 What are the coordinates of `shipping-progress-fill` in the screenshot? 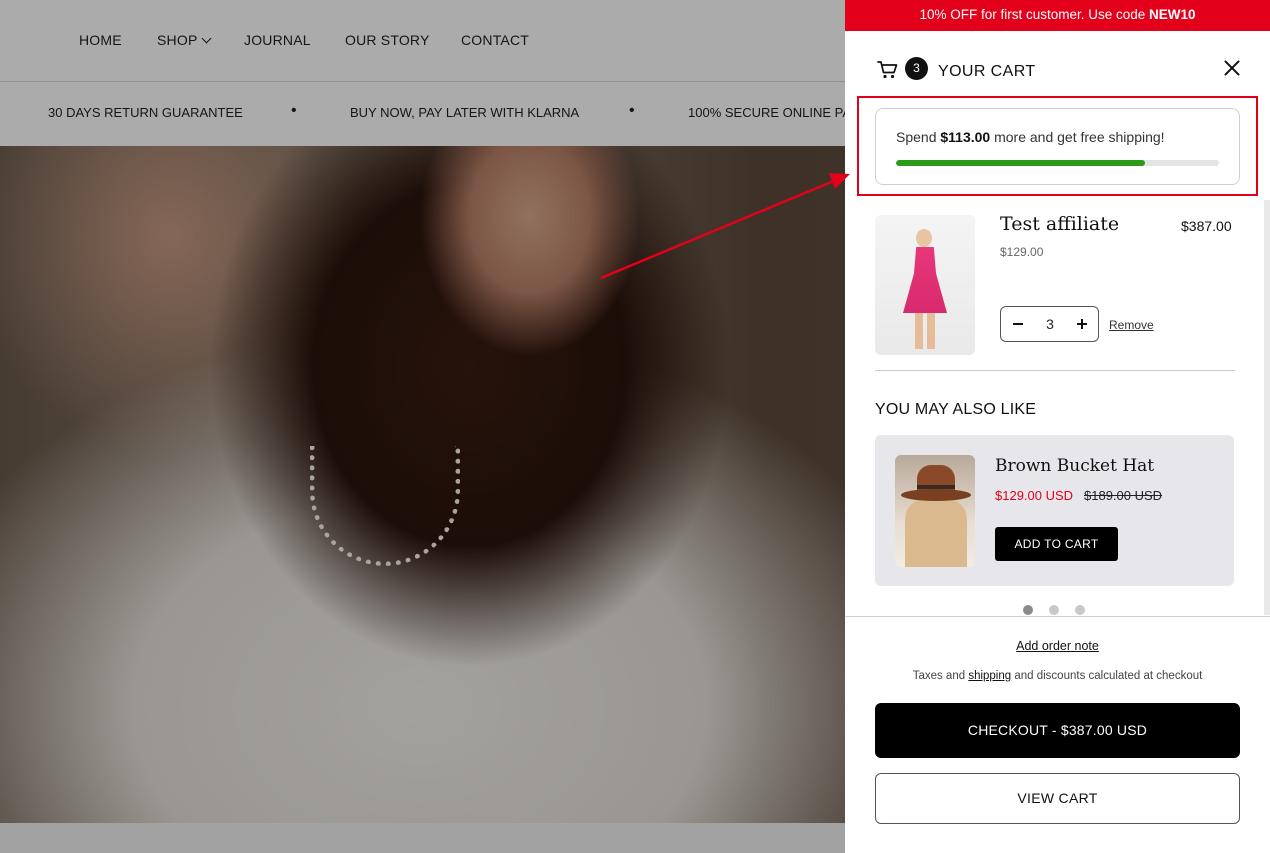 It's located at (1020, 163).